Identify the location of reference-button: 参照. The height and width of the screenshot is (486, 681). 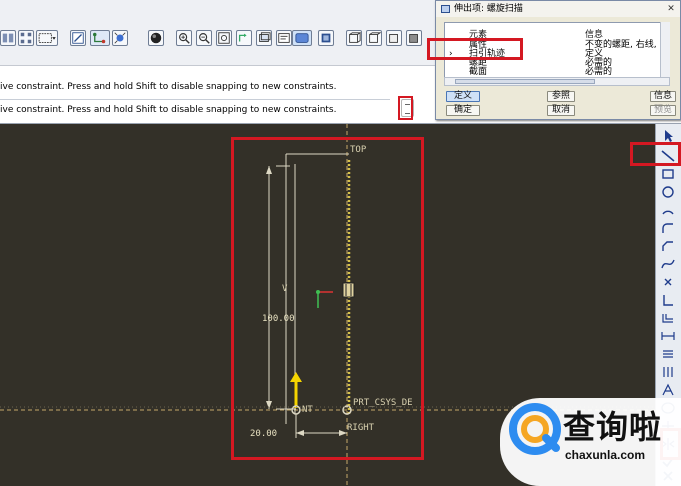
(561, 96).